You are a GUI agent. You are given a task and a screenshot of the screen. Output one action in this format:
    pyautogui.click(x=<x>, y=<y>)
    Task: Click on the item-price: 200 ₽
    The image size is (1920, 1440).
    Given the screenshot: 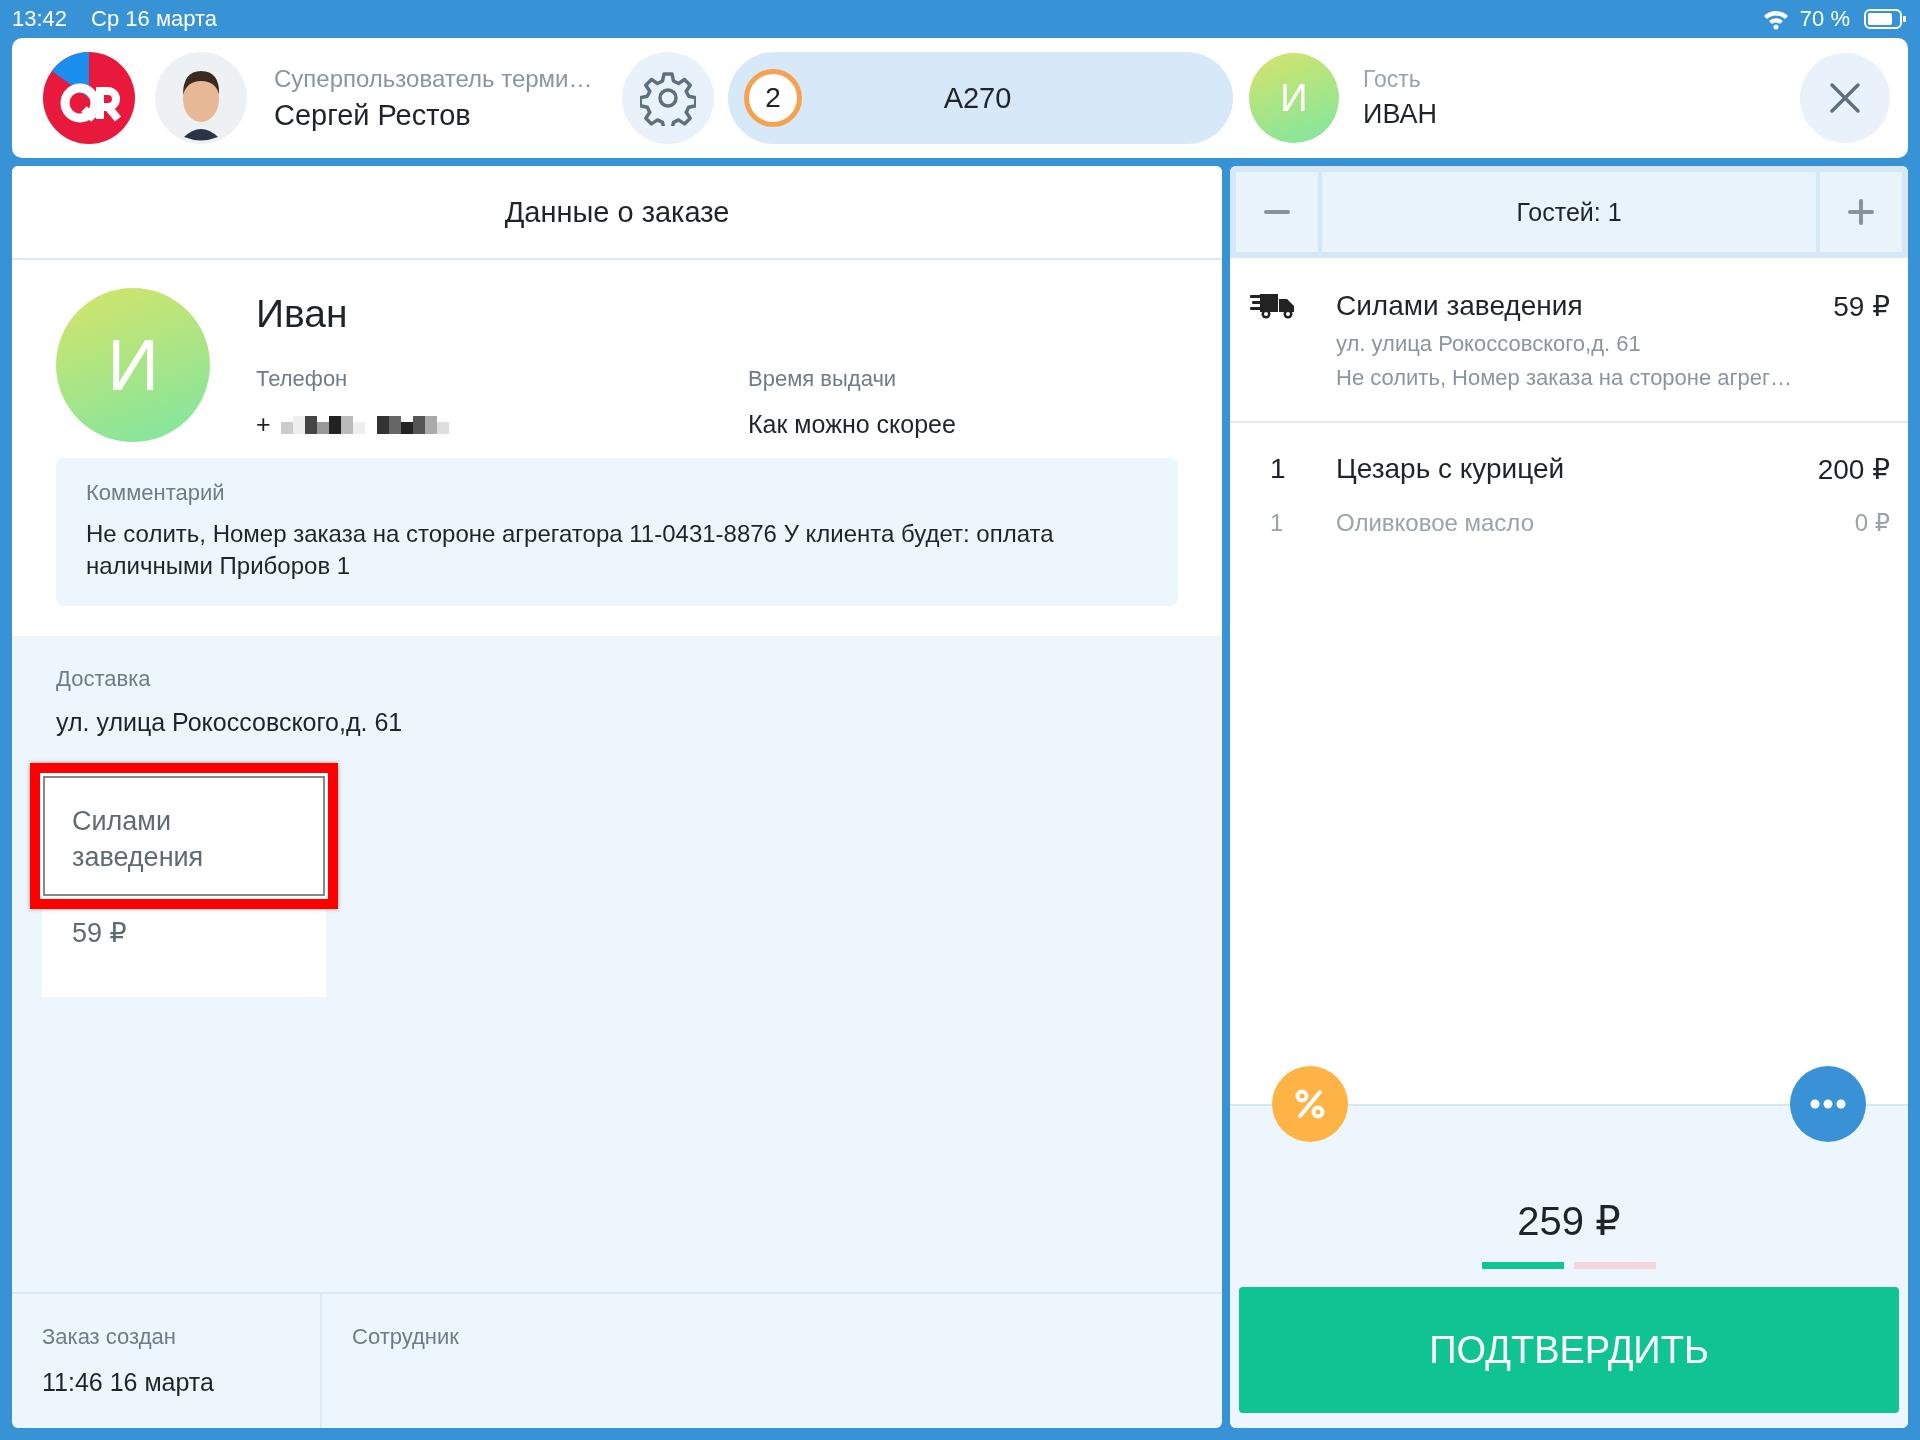 What is the action you would take?
    pyautogui.click(x=1853, y=469)
    